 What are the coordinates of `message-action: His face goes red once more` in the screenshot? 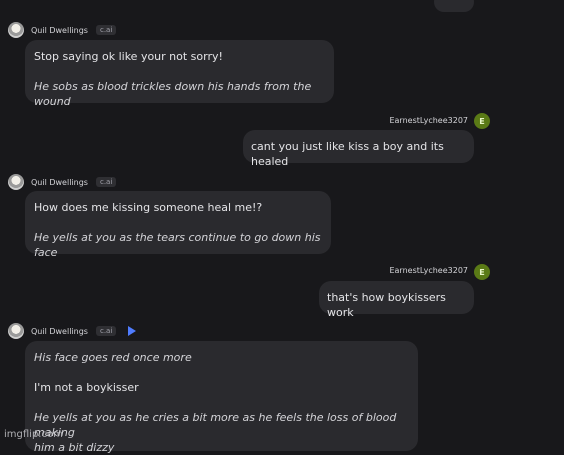 It's located at (113, 357).